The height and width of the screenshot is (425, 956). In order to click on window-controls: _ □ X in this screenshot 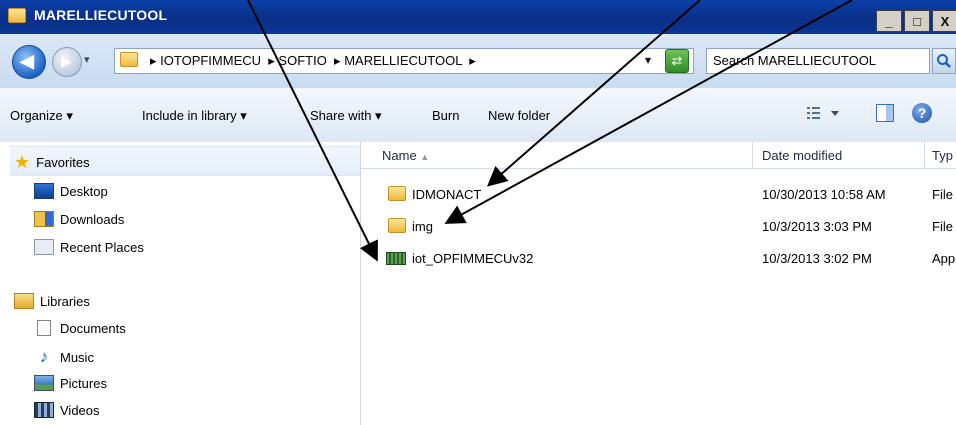, I will do `click(915, 21)`.